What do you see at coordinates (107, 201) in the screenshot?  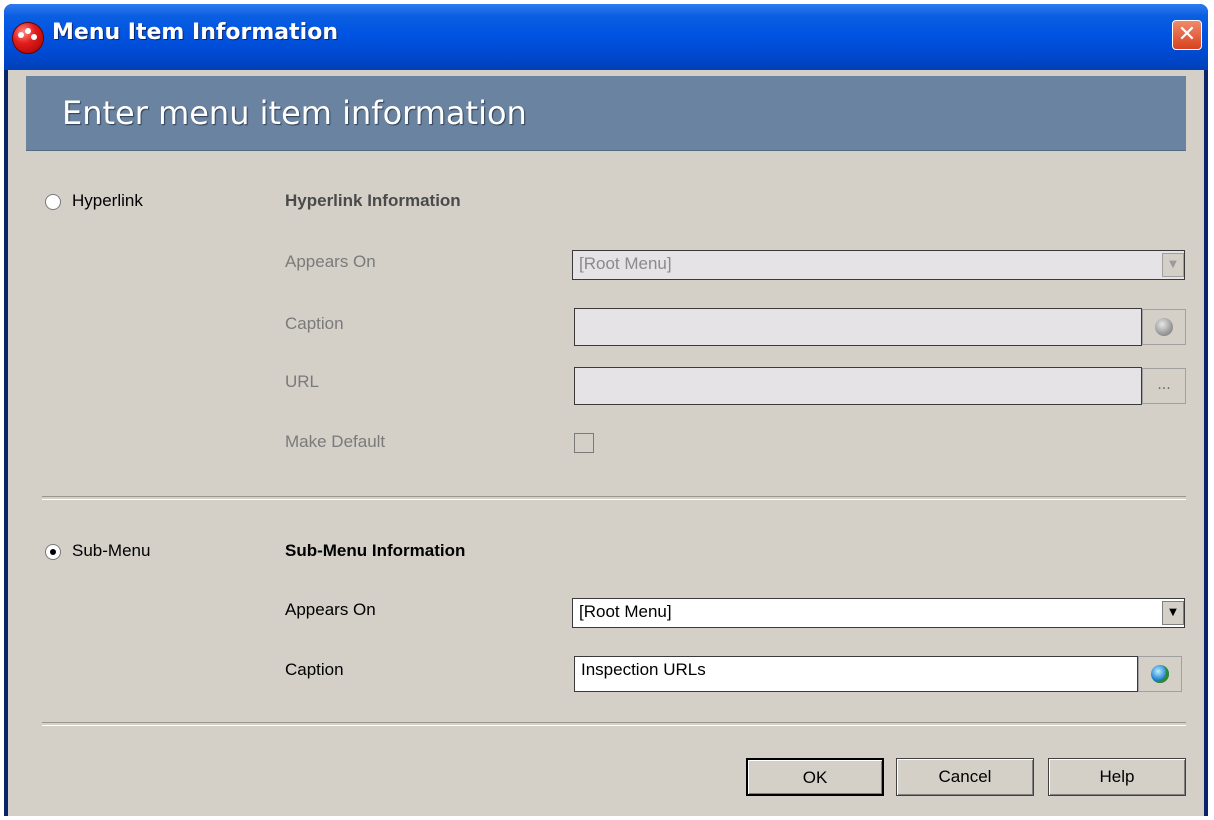 I see `hyperlink-radio-label: Hyperlink` at bounding box center [107, 201].